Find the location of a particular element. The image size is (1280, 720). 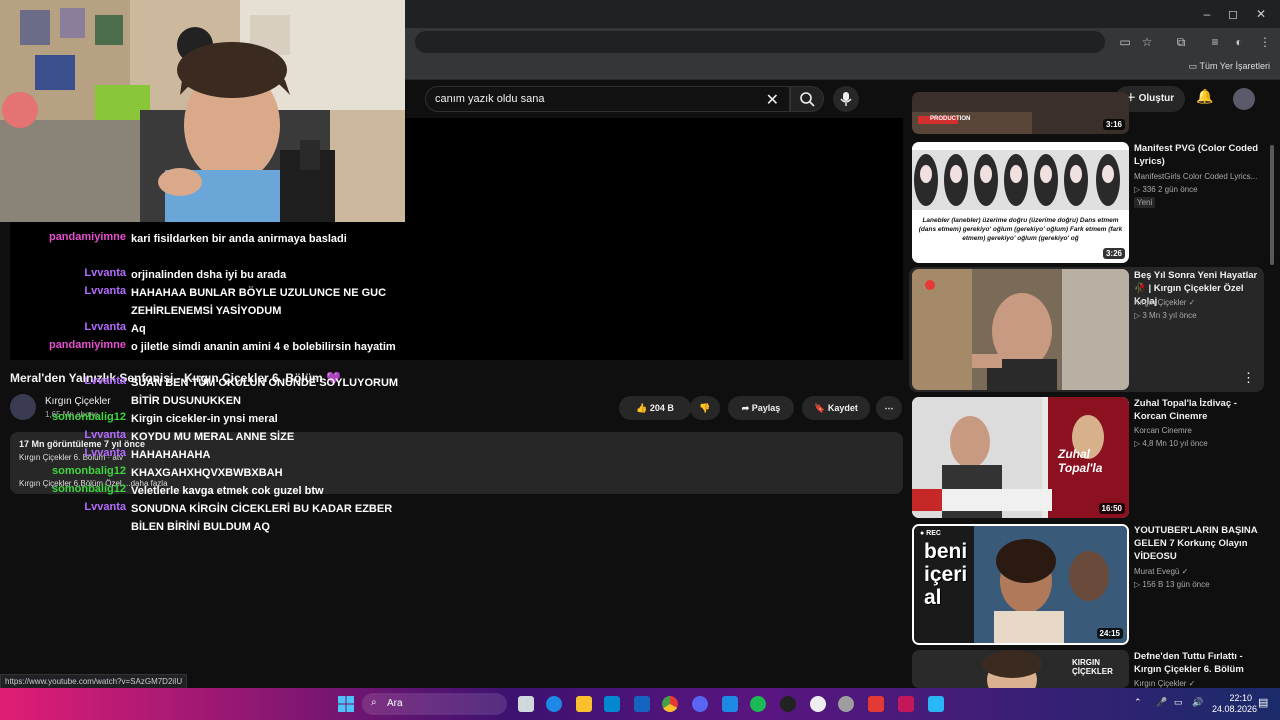

notification-center-icon: ▤ is located at coordinates (1263, 702).